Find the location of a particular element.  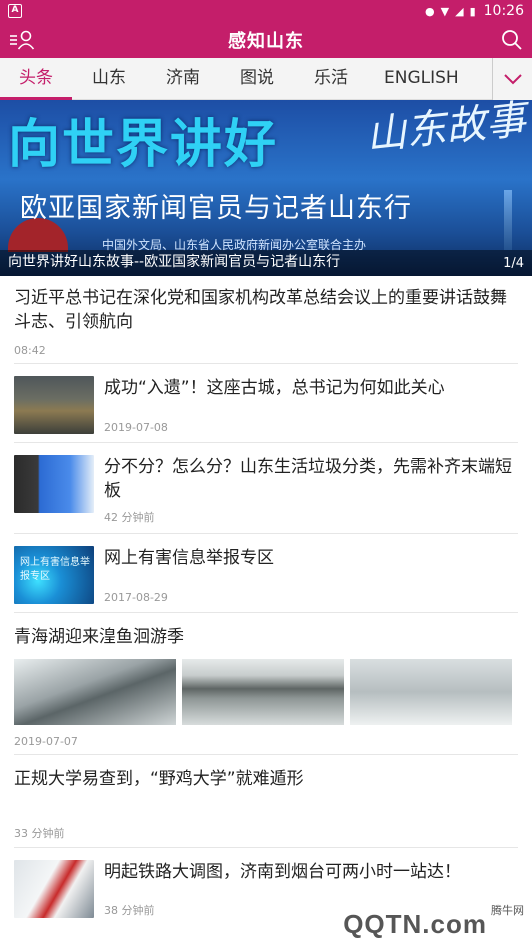

status-time: 10:26 is located at coordinates (503, 11).